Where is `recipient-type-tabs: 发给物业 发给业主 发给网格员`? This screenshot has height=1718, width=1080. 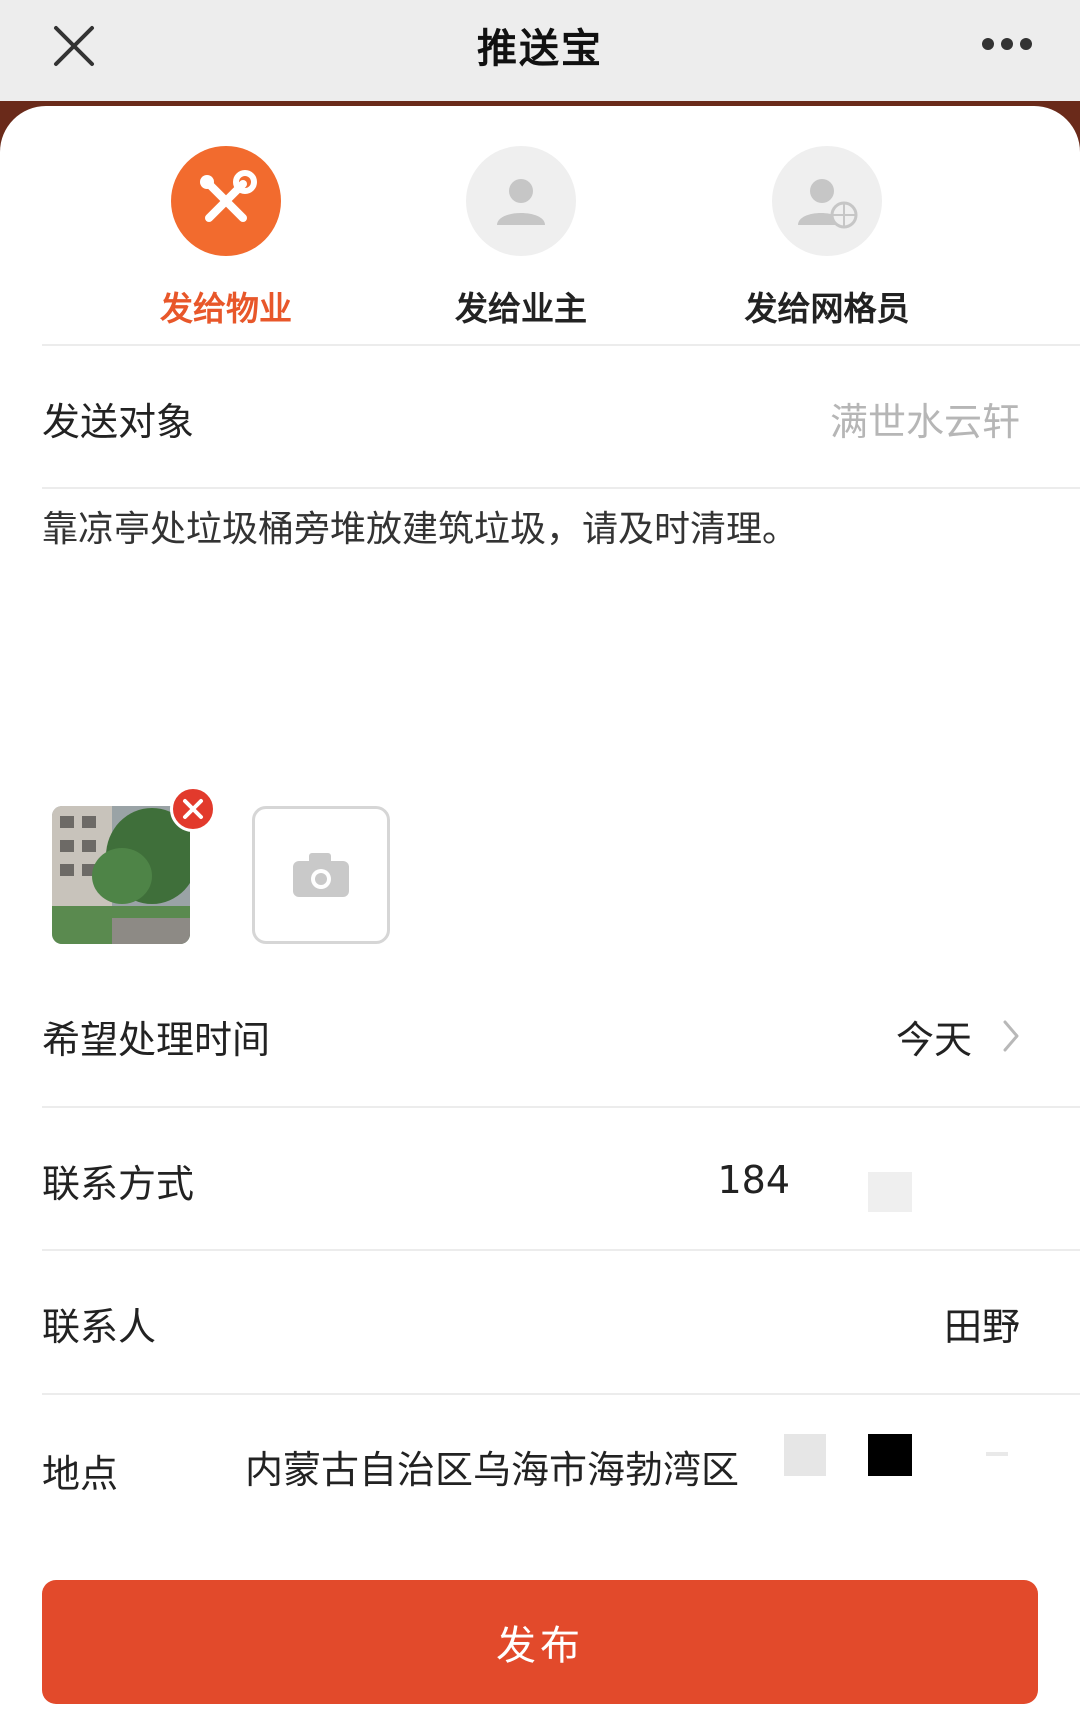 recipient-type-tabs: 发给物业 发给业主 发给网格员 is located at coordinates (540, 246).